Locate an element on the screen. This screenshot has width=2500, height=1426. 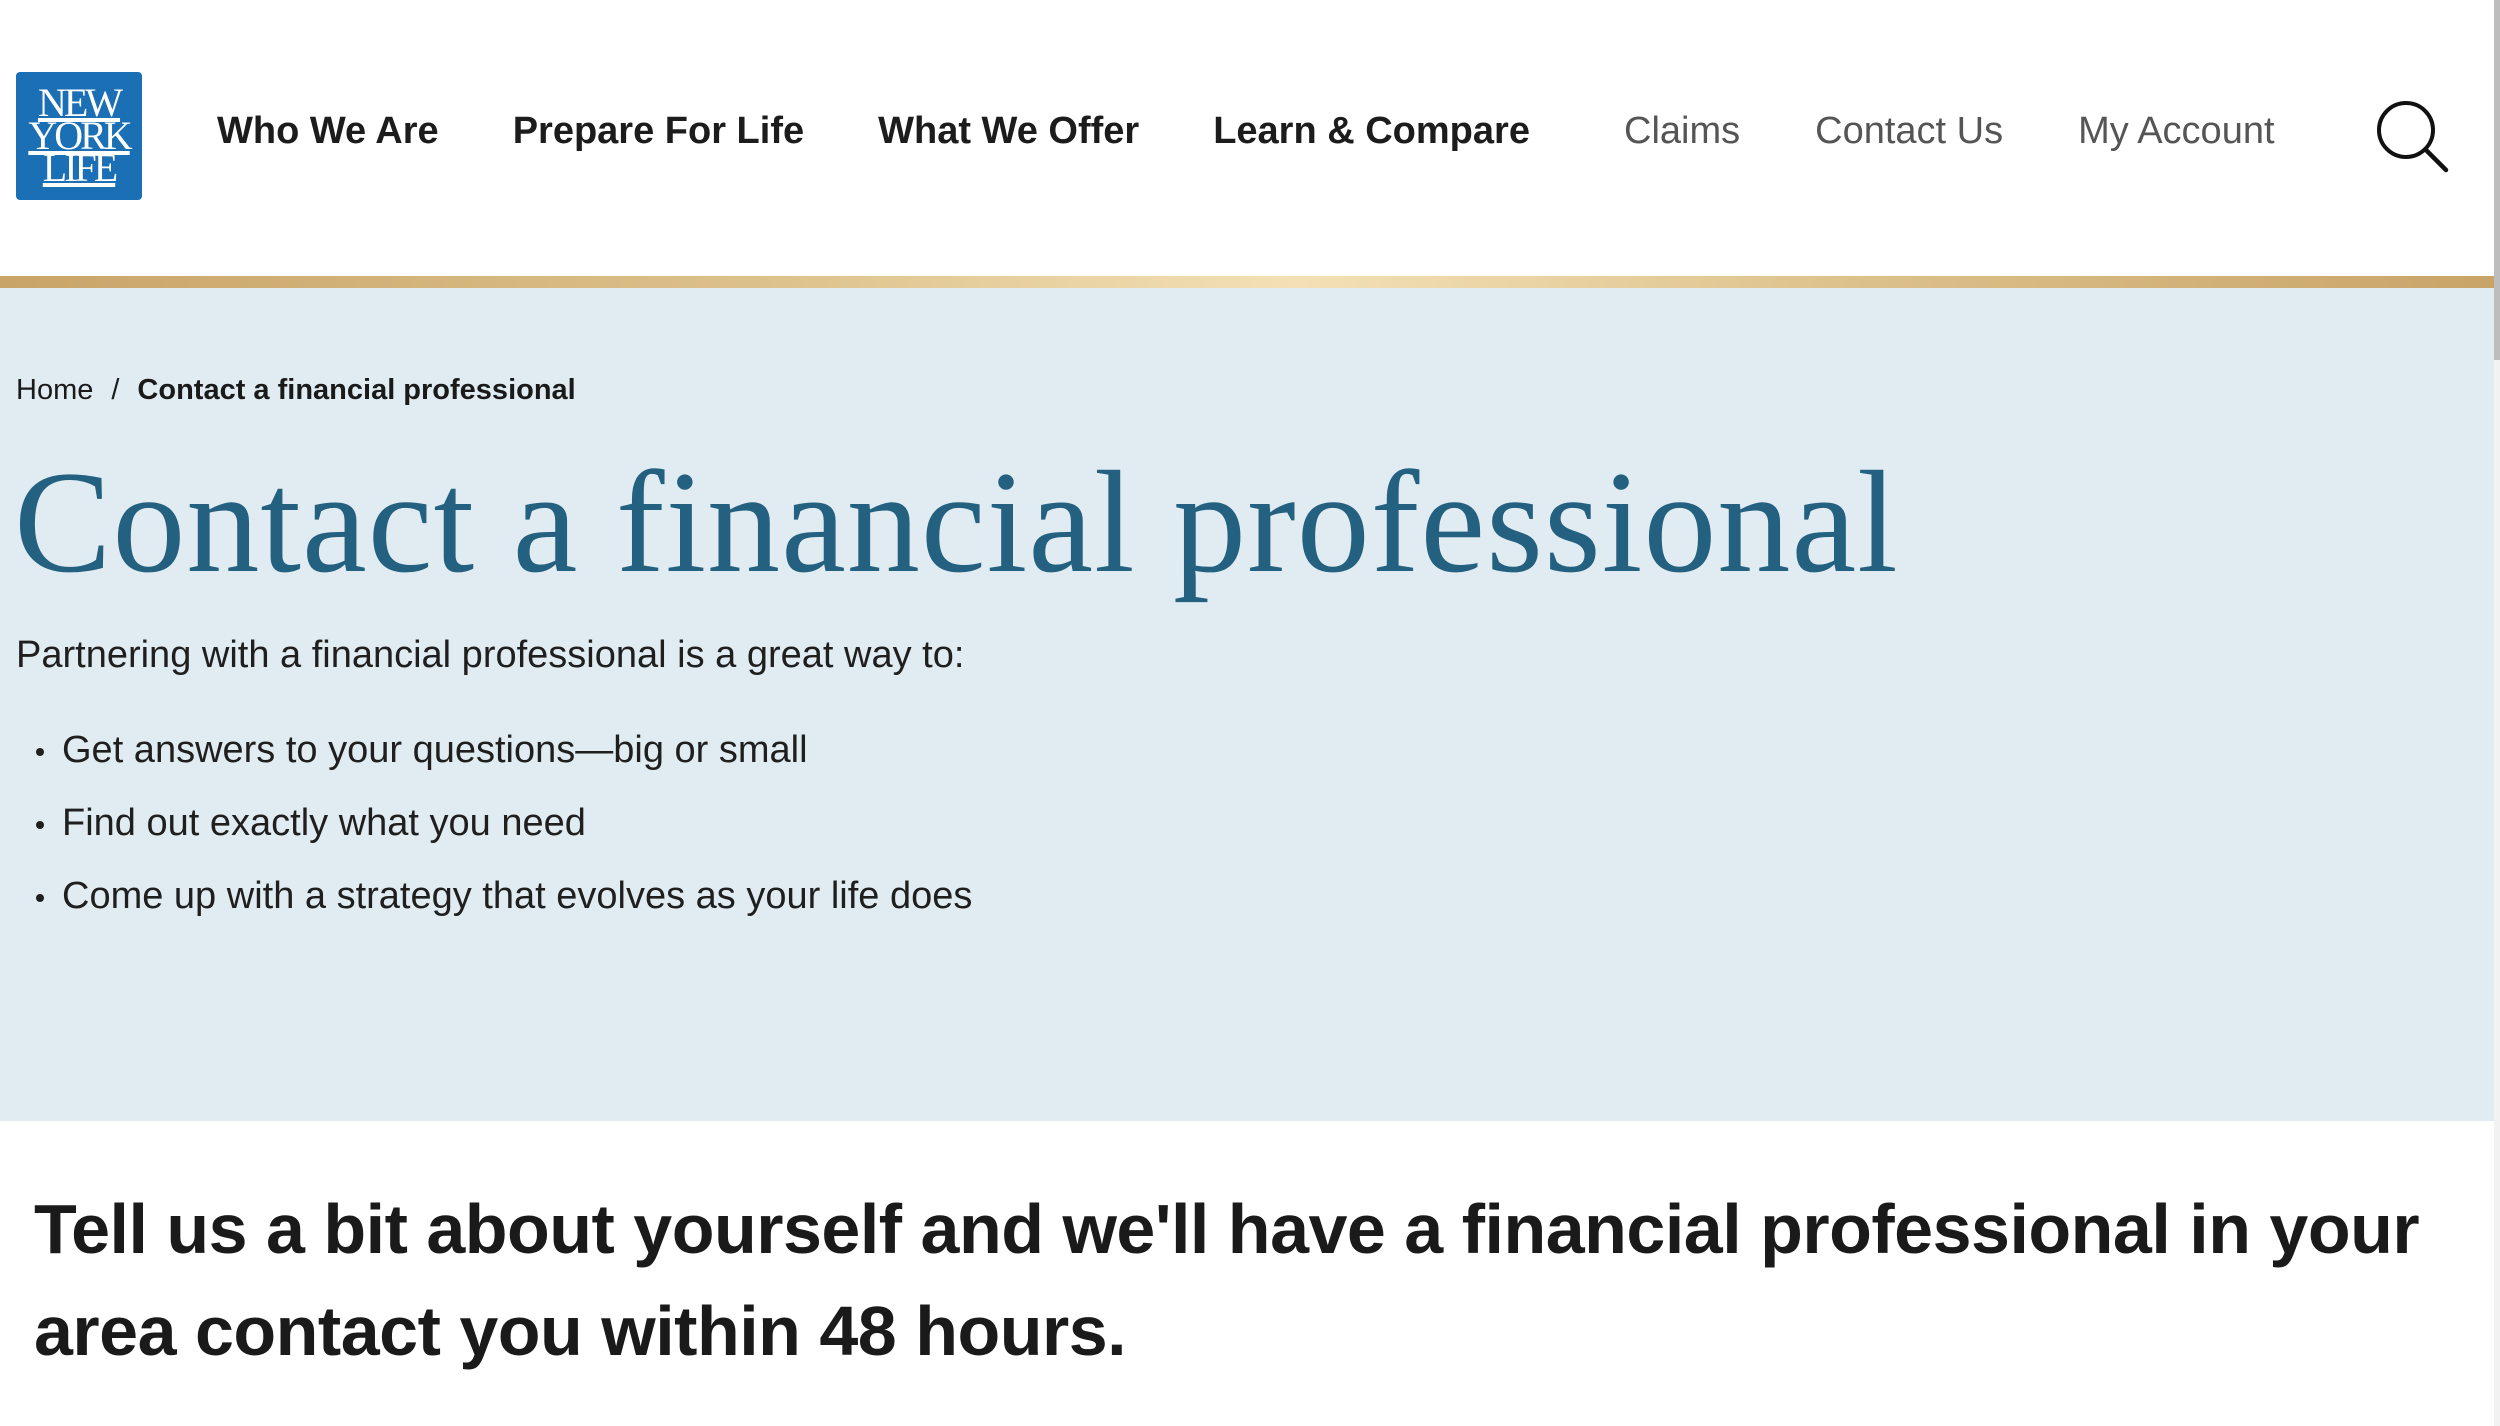
breadcrumb: Home / Contact a financial professional is located at coordinates (296, 390).